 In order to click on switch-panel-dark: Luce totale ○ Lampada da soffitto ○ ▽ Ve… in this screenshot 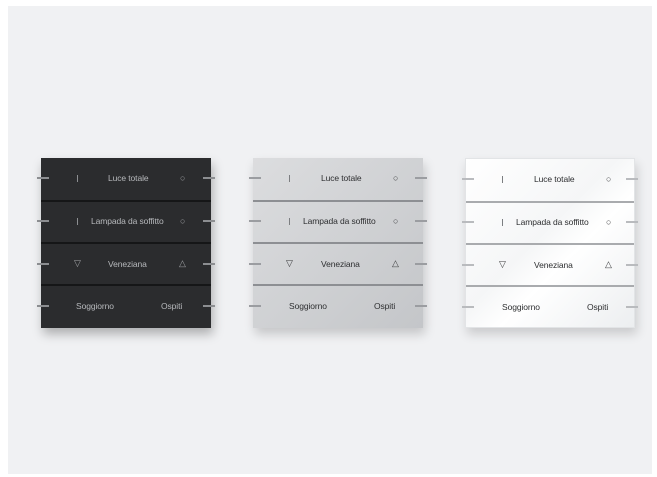, I will do `click(126, 243)`.